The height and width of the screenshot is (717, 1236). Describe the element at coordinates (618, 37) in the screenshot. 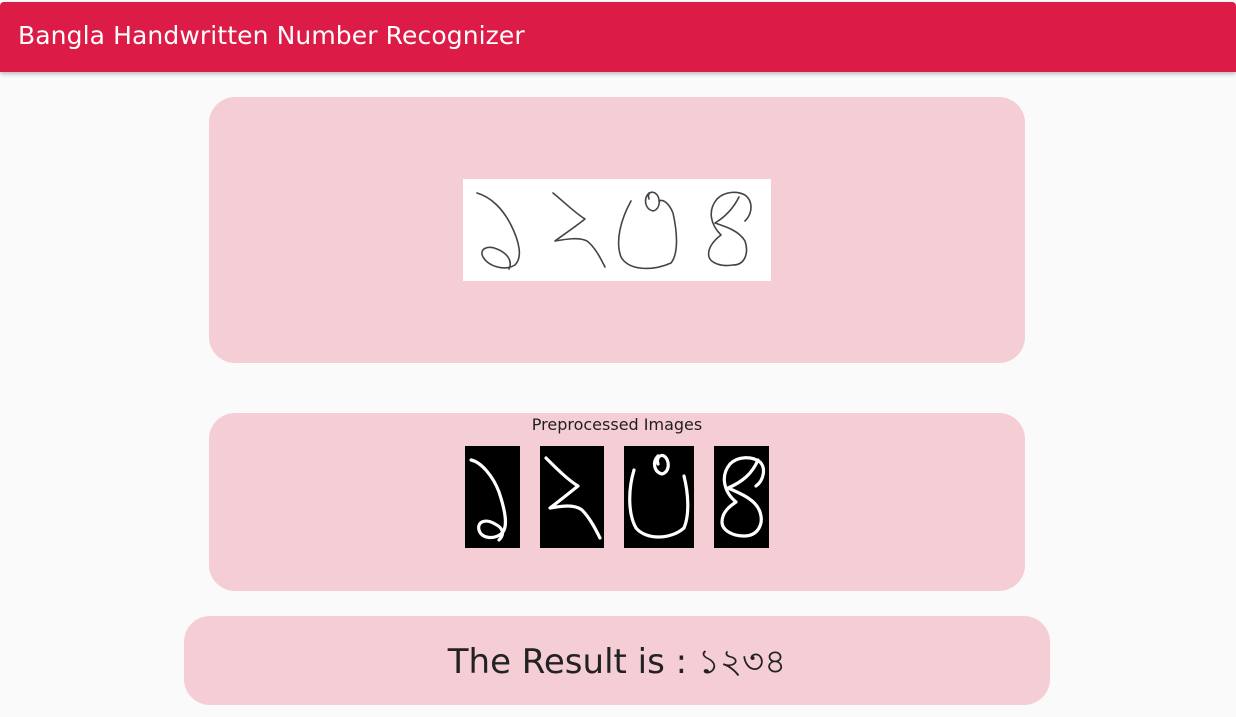

I see `app-bar: Bangla Handwritten Number Recognizer` at that location.